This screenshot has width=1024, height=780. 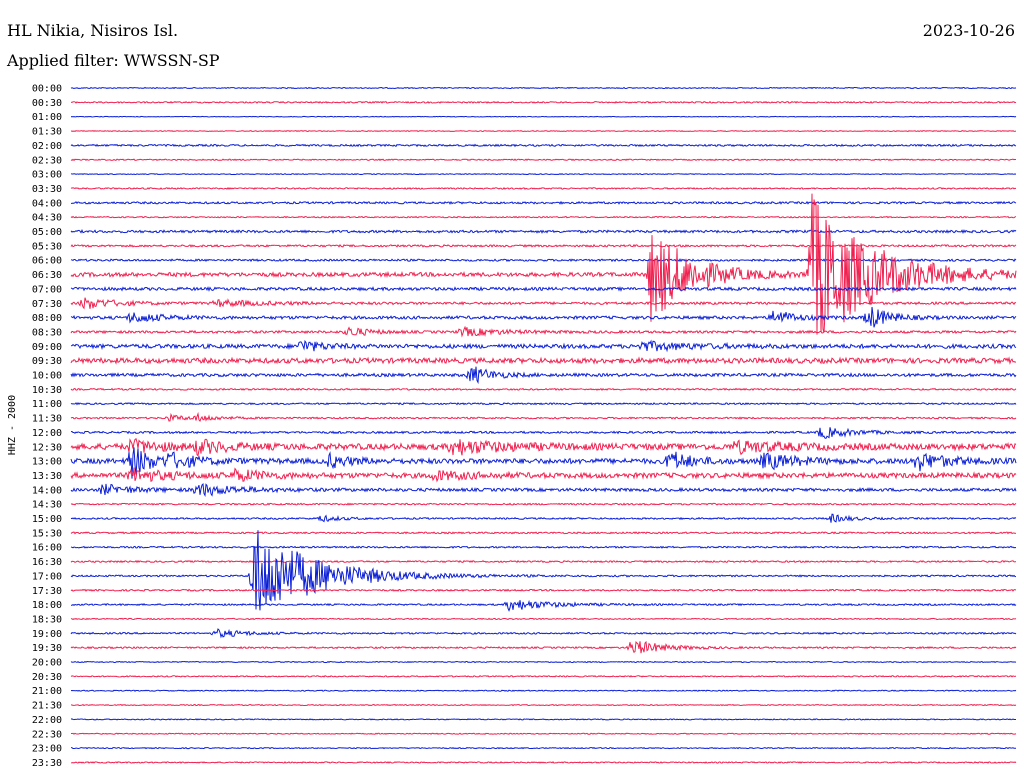 What do you see at coordinates (47, 246) in the screenshot?
I see `row-time-label: 05:30` at bounding box center [47, 246].